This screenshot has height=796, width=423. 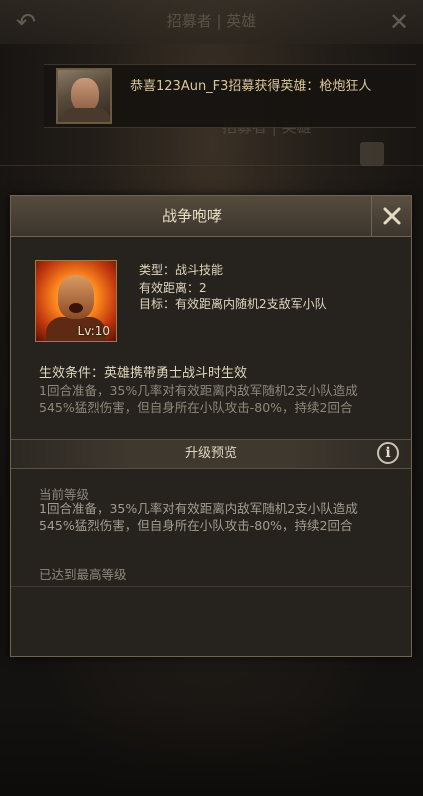 I want to click on skill-condition: 生效条件：英雄携带勇士战斗时生效, so click(x=143, y=373).